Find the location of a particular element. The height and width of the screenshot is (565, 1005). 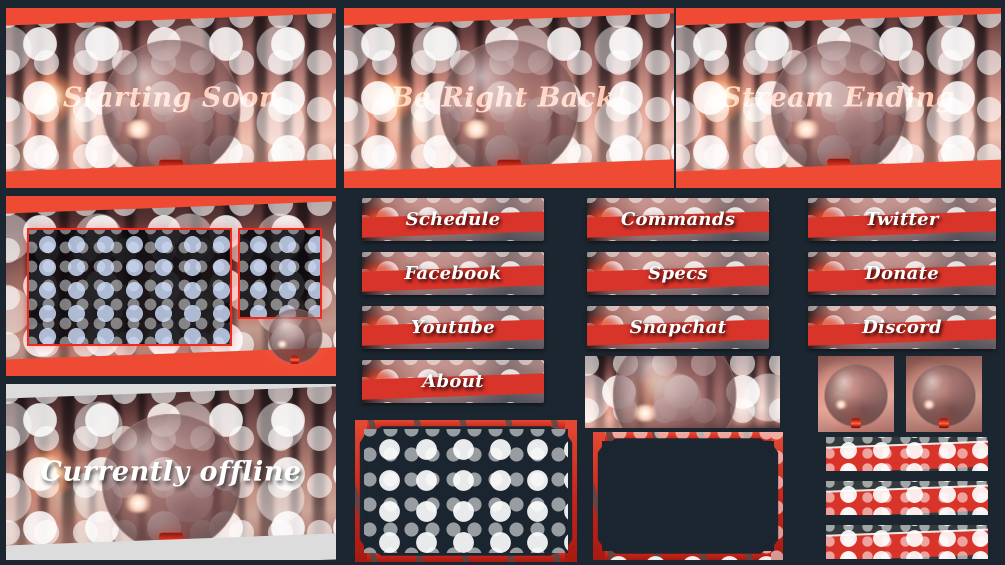

panel-button-snapchat: Snapchat is located at coordinates (678, 327).